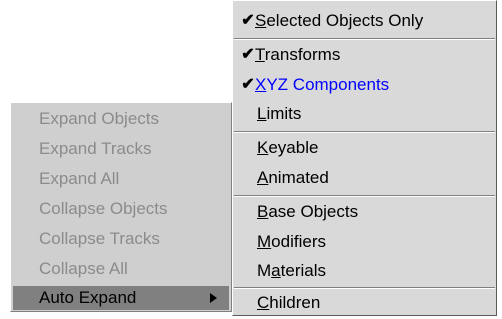  I want to click on menu-item-collapse-objects: Collapse Objects, so click(103, 208).